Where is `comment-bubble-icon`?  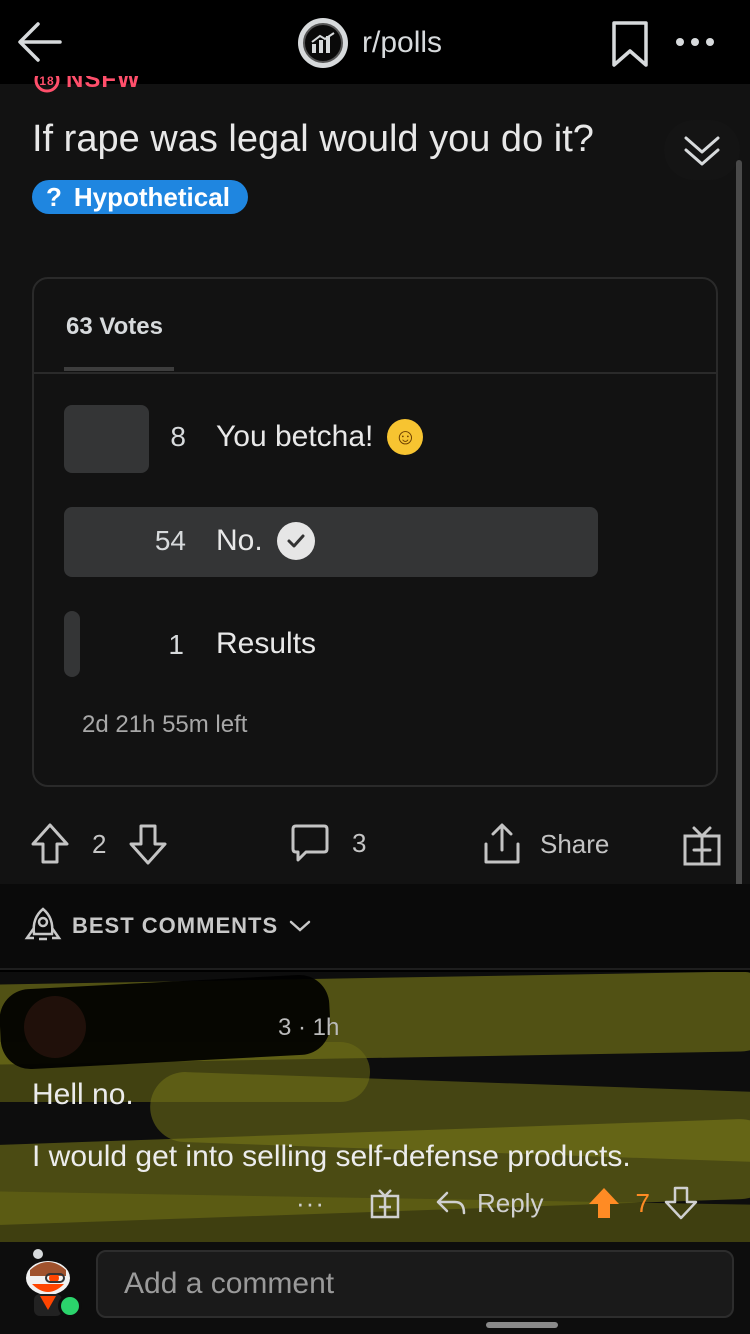 comment-bubble-icon is located at coordinates (310, 843).